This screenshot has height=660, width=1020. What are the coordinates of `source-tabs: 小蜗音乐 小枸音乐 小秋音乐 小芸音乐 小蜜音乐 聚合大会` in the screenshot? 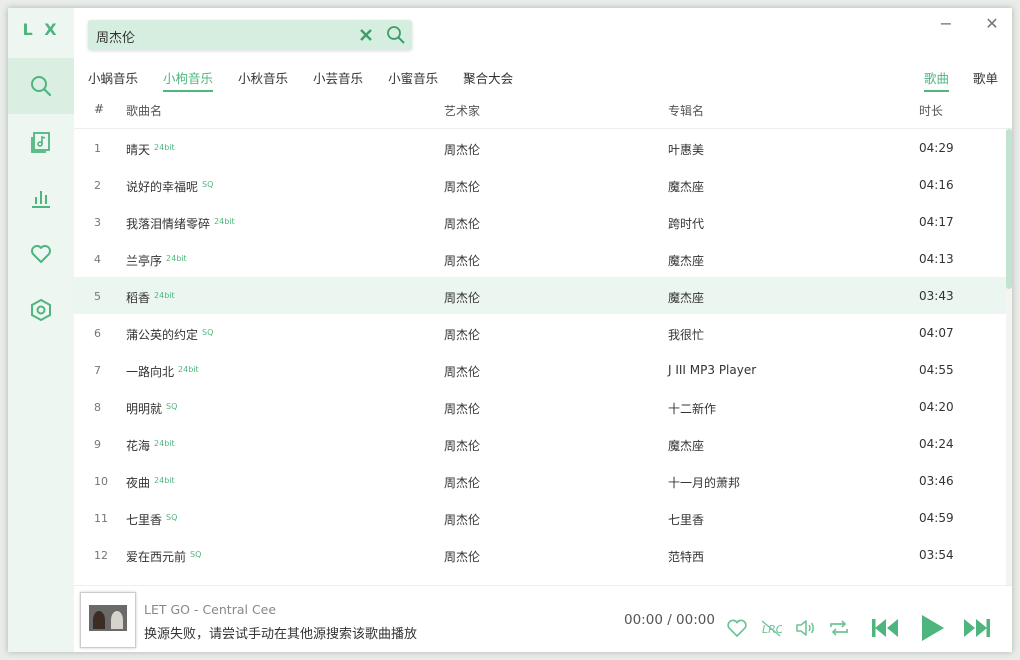 It's located at (313, 80).